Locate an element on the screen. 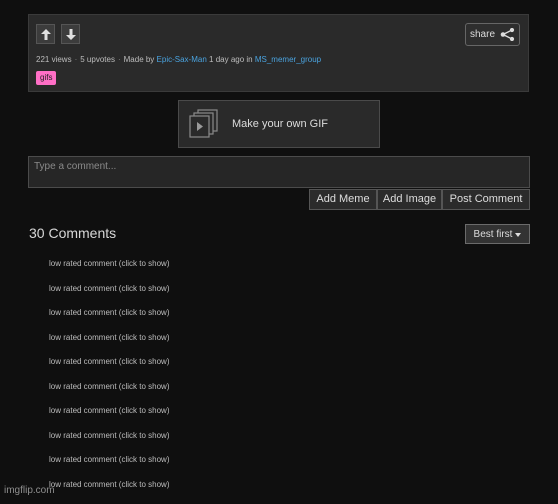 The image size is (558, 504). add-meme-button: Add Meme is located at coordinates (343, 199).